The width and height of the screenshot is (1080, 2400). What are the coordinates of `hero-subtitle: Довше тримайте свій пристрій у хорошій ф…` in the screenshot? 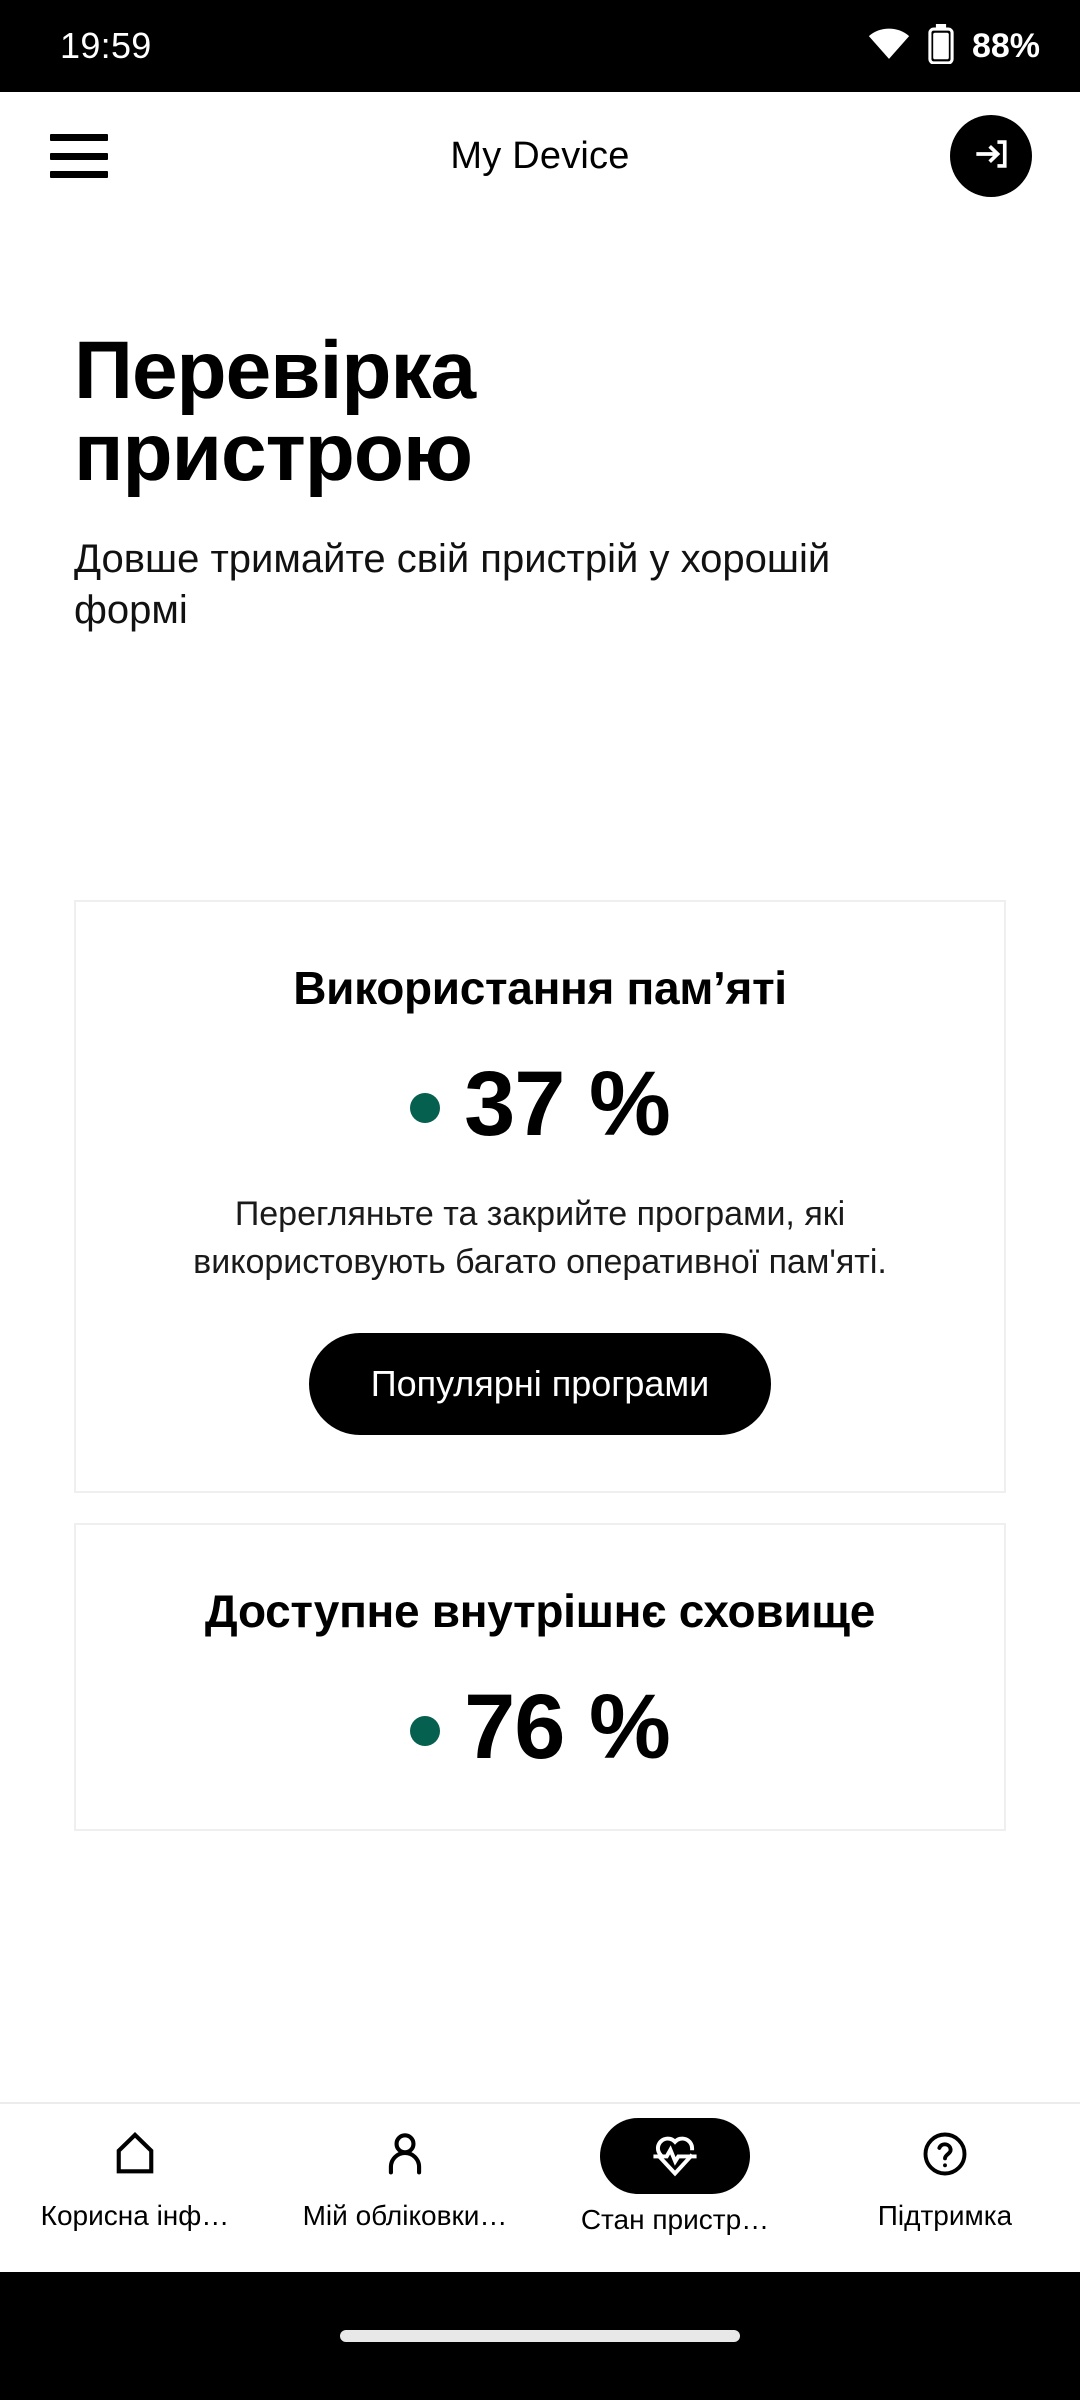 It's located at (452, 585).